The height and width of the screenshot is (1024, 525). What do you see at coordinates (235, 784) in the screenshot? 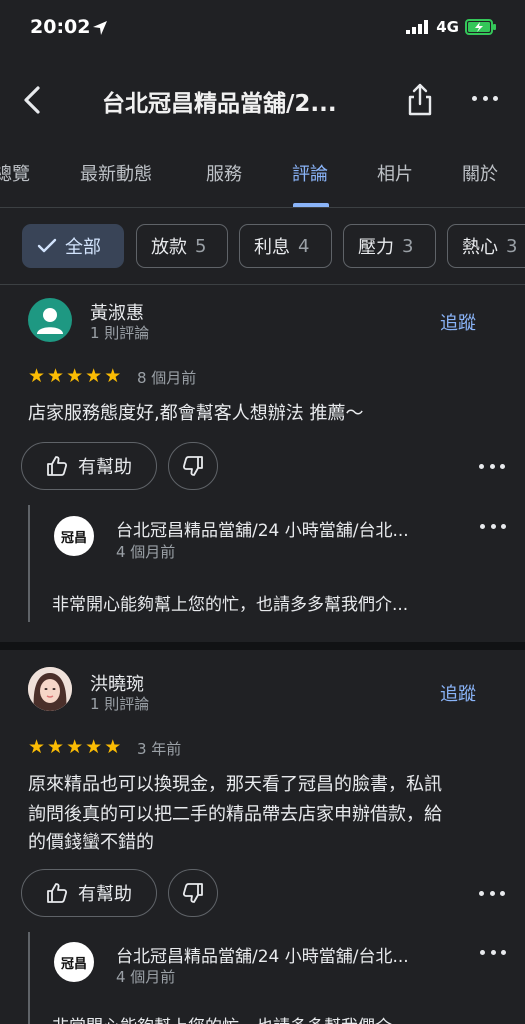
I see `review-text-line: 原來精品也可以換現金，那天看了冠昌的臉書，私訊` at bounding box center [235, 784].